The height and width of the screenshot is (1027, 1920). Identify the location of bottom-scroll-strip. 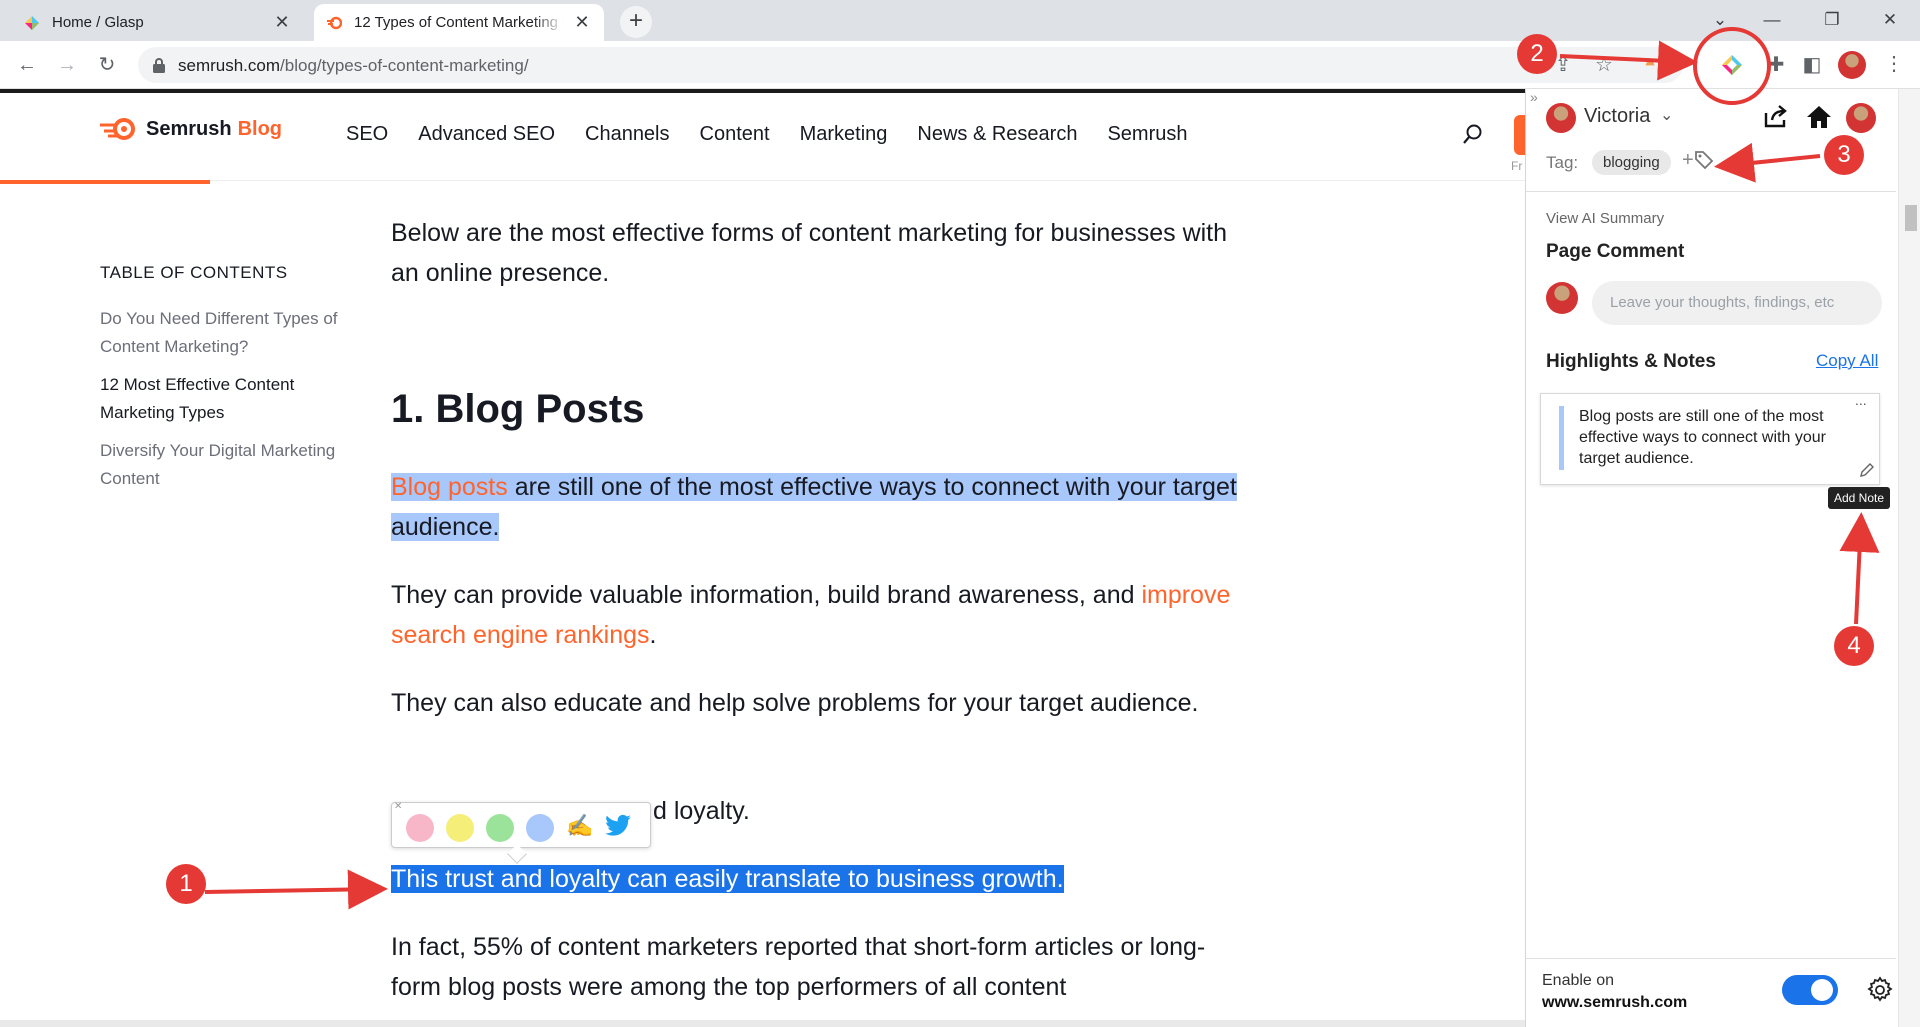
(762, 1023).